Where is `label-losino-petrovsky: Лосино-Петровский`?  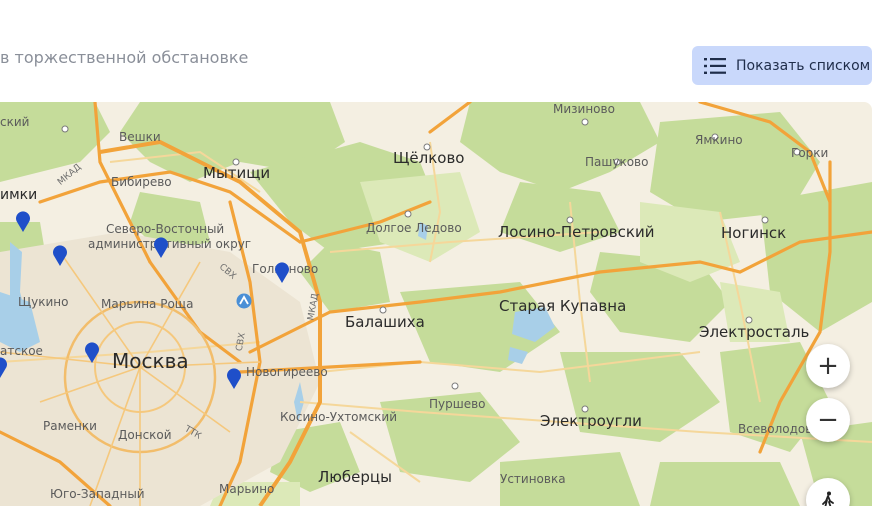
label-losino-petrovsky: Лосино-Петровский is located at coordinates (576, 232).